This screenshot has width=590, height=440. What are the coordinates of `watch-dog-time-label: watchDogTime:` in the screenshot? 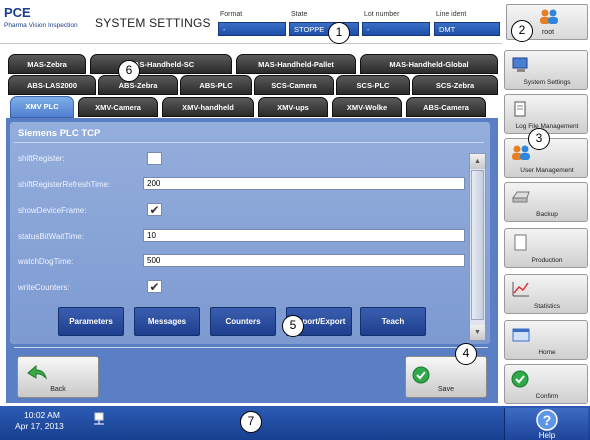 It's located at (46, 261).